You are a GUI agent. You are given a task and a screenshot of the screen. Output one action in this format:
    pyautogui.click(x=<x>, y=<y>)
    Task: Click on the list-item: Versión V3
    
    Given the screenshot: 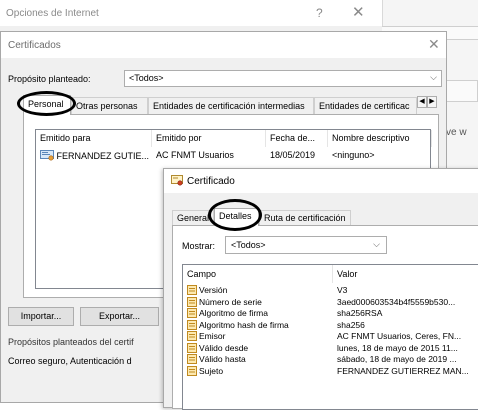 What is the action you would take?
    pyautogui.click(x=330, y=290)
    